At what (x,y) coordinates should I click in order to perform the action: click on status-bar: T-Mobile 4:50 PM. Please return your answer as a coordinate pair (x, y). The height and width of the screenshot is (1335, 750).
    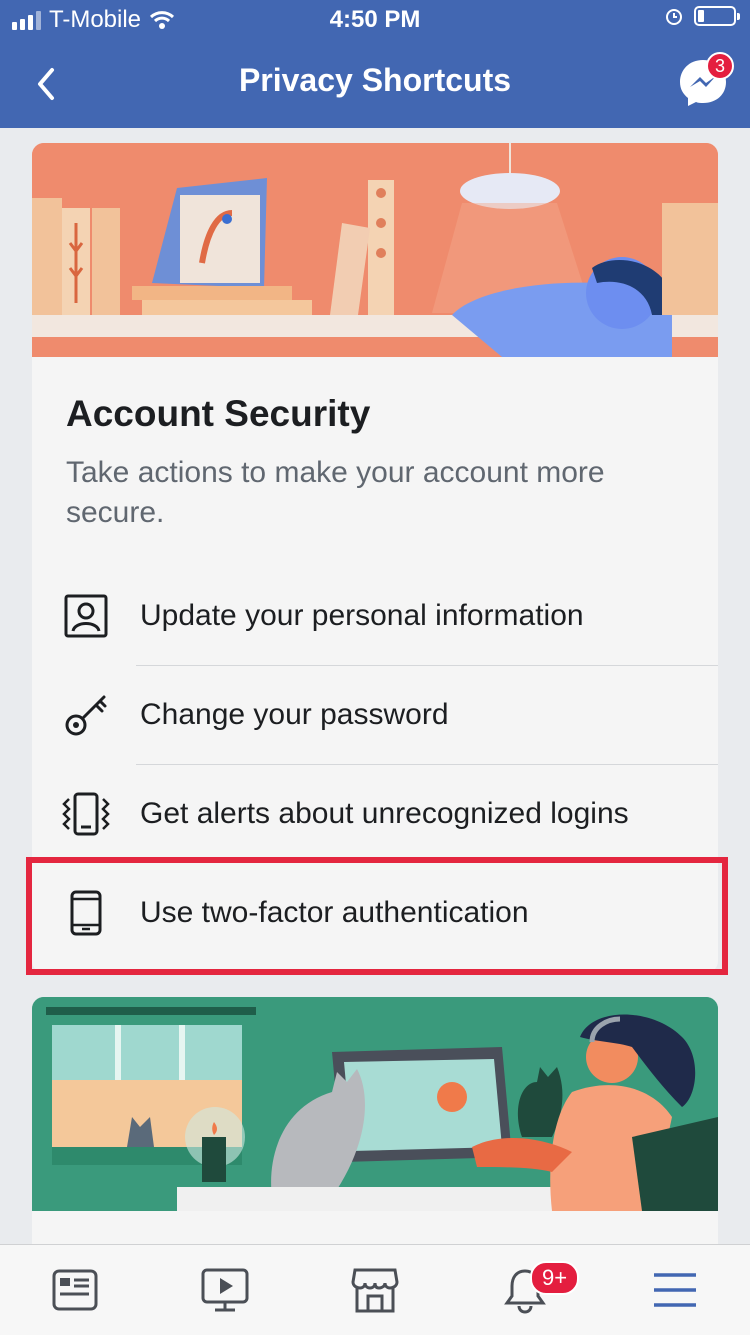
    Looking at the image, I should click on (375, 20).